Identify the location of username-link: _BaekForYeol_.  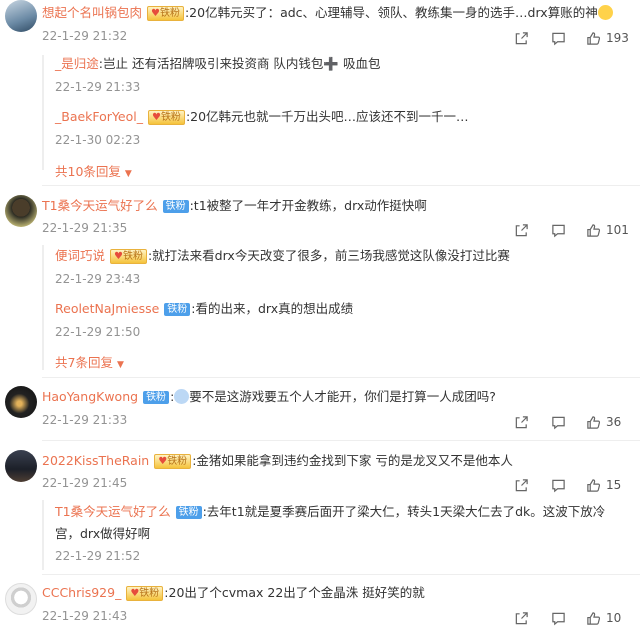
(99, 116).